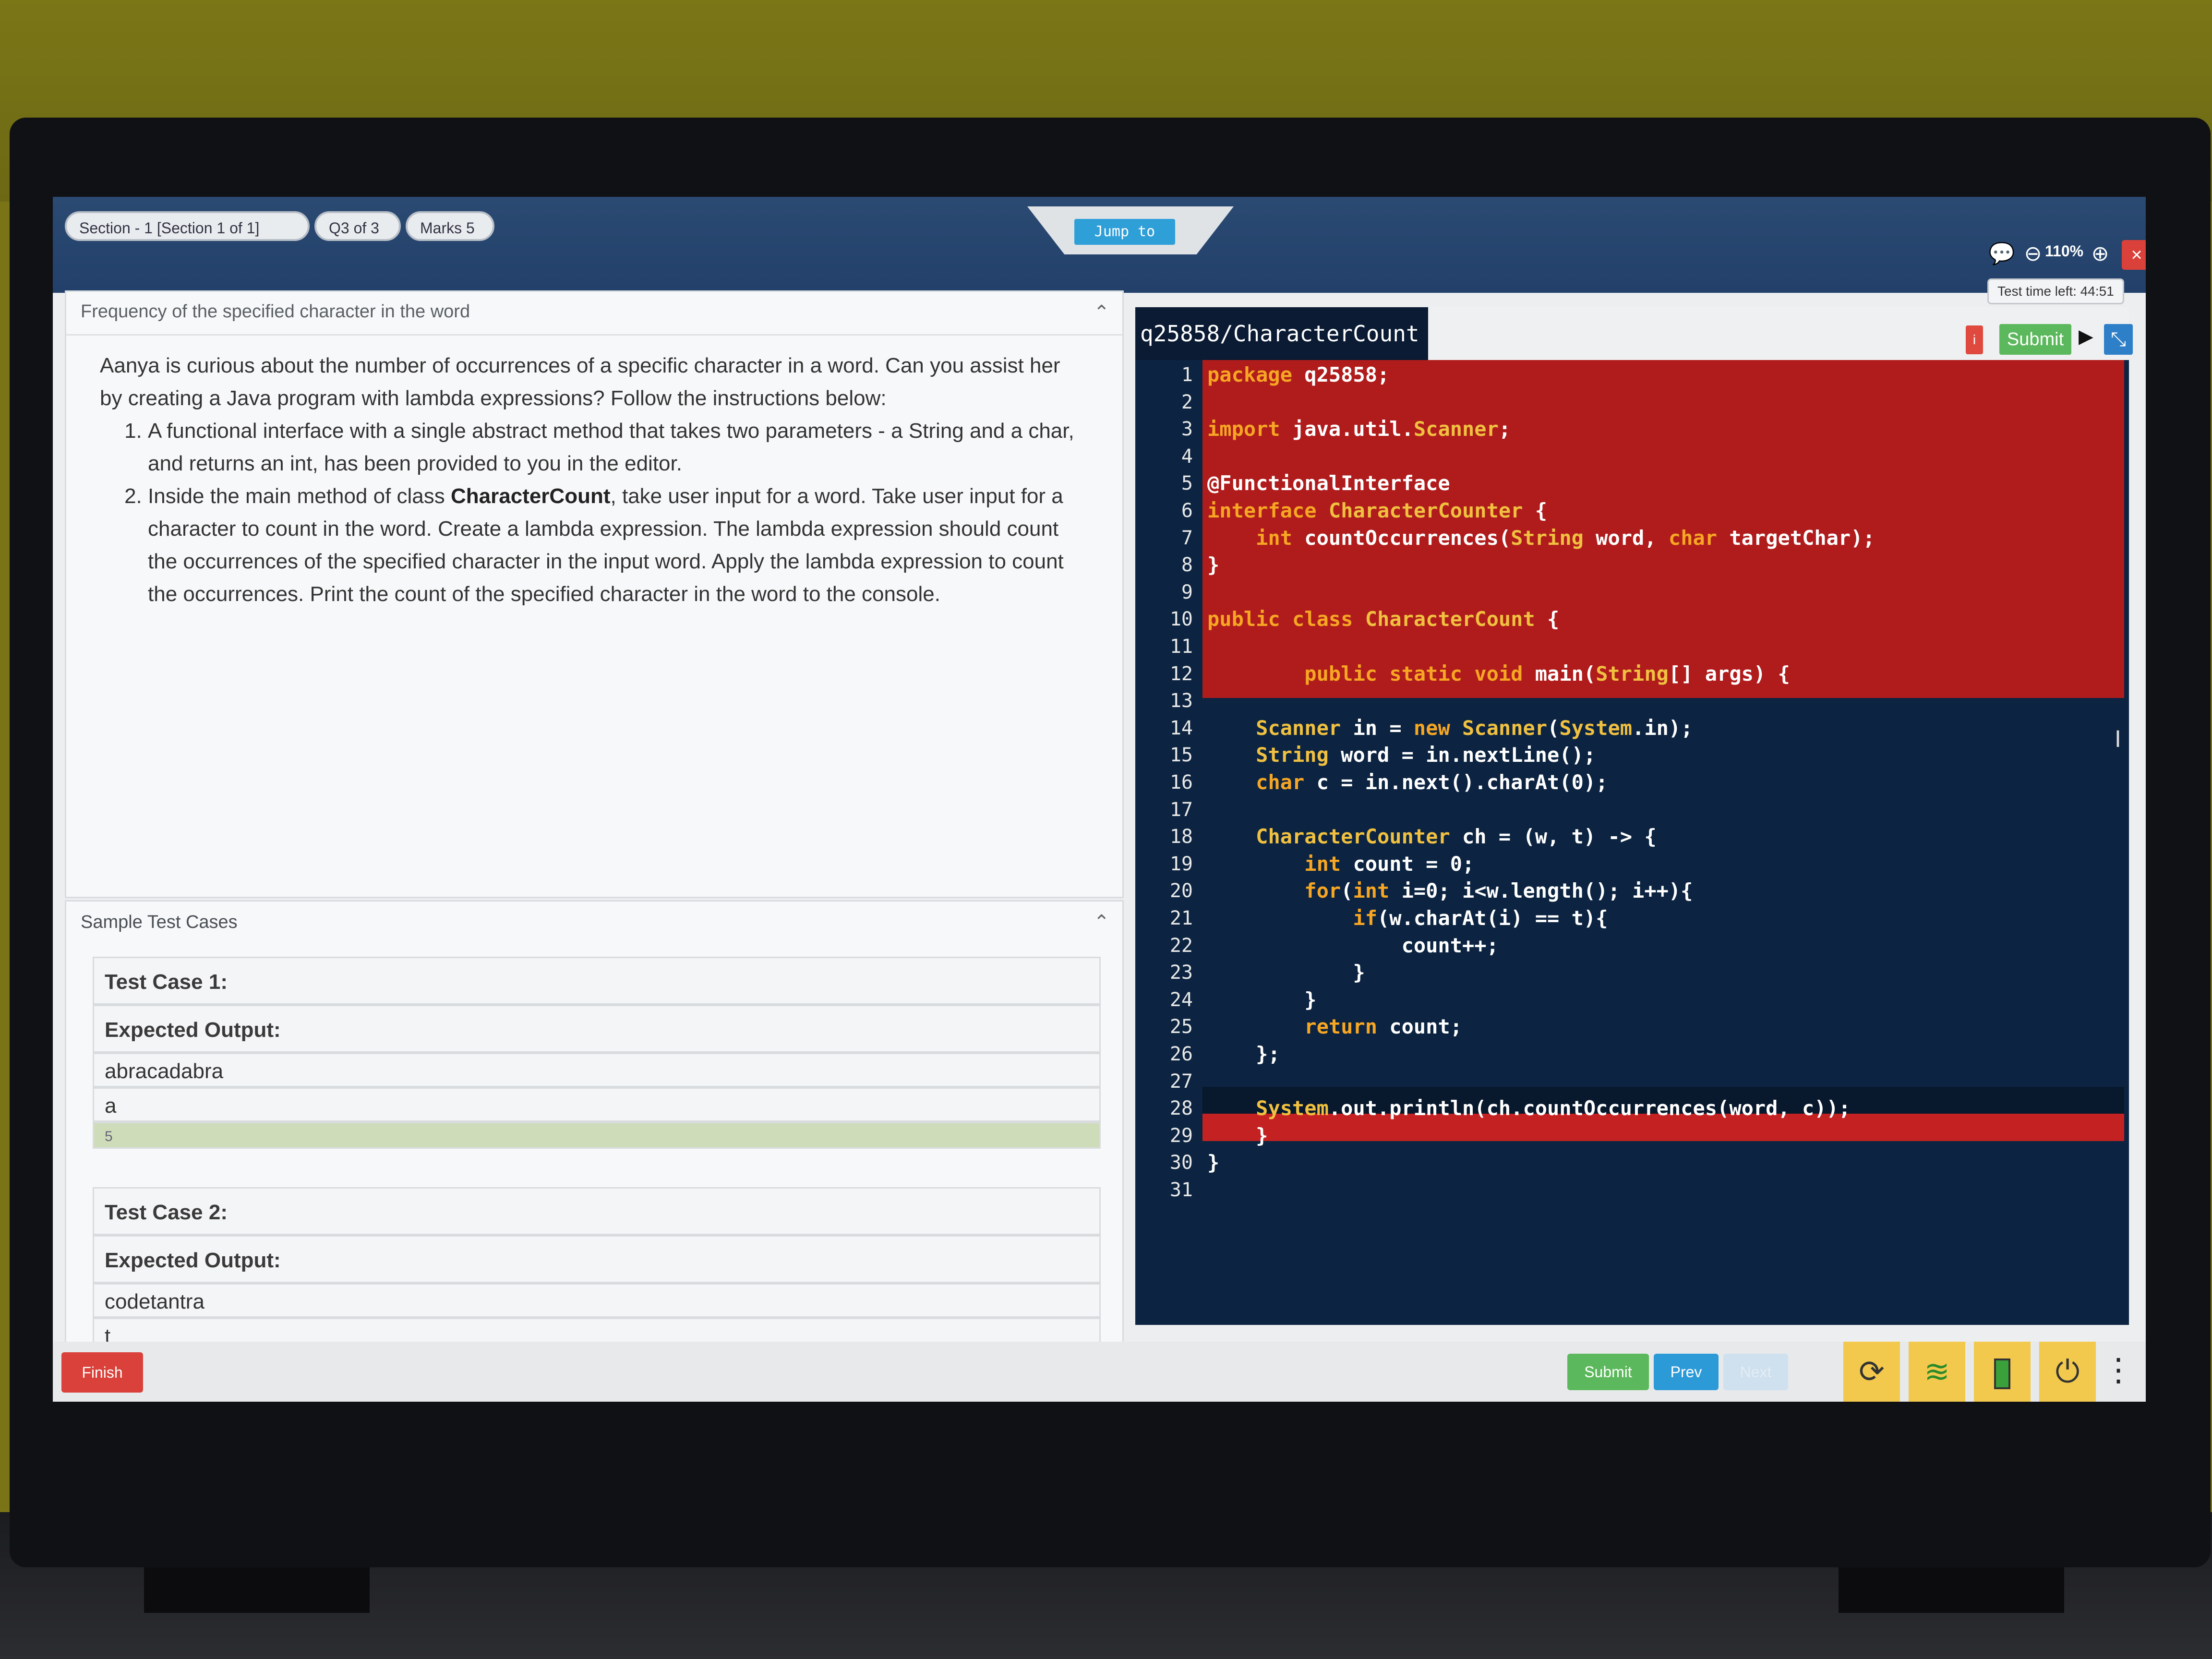 This screenshot has width=2212, height=1659. Describe the element at coordinates (1181, 946) in the screenshot. I see `line-number: 22` at that location.